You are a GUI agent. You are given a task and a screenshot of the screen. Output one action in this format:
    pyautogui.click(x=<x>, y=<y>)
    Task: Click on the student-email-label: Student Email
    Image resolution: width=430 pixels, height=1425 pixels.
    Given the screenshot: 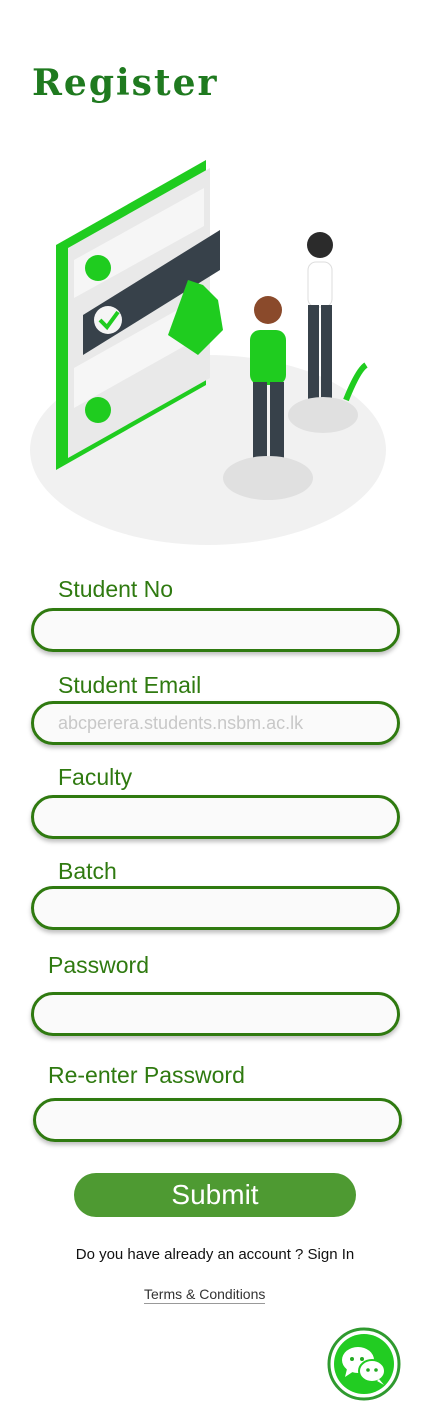 What is the action you would take?
    pyautogui.click(x=130, y=685)
    